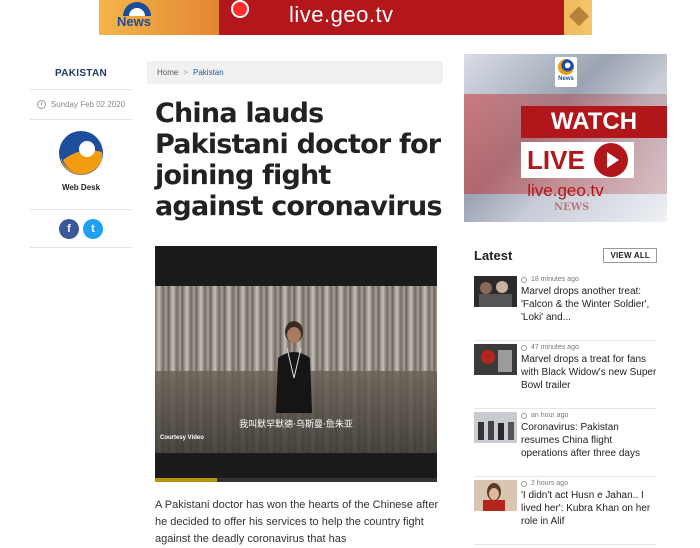 The image size is (700, 548). Describe the element at coordinates (630, 255) in the screenshot. I see `view-all-button: VIEW ALL` at that location.